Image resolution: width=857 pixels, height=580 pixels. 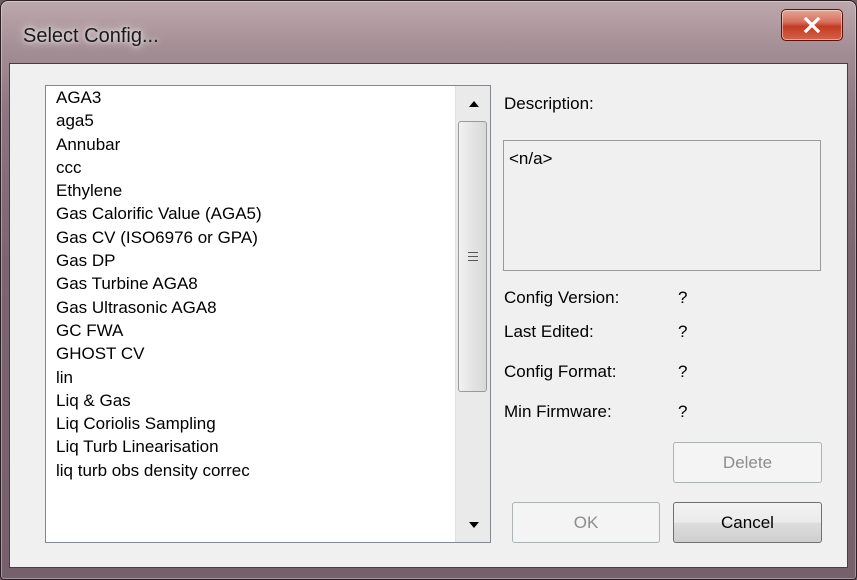 What do you see at coordinates (562, 297) in the screenshot?
I see `config-version-label: Config Version:` at bounding box center [562, 297].